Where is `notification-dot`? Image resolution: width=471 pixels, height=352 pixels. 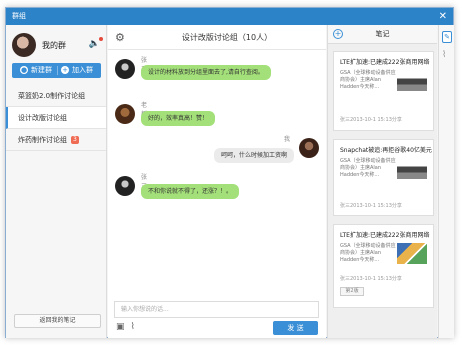
notification-dot is located at coordinates (101, 39).